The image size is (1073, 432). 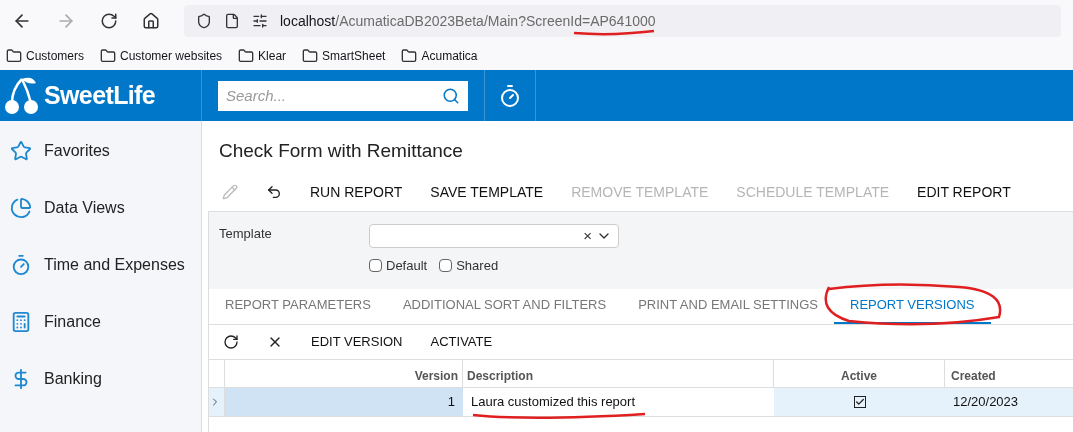 What do you see at coordinates (100, 265) in the screenshot?
I see `sidebar-item: Time and Expenses` at bounding box center [100, 265].